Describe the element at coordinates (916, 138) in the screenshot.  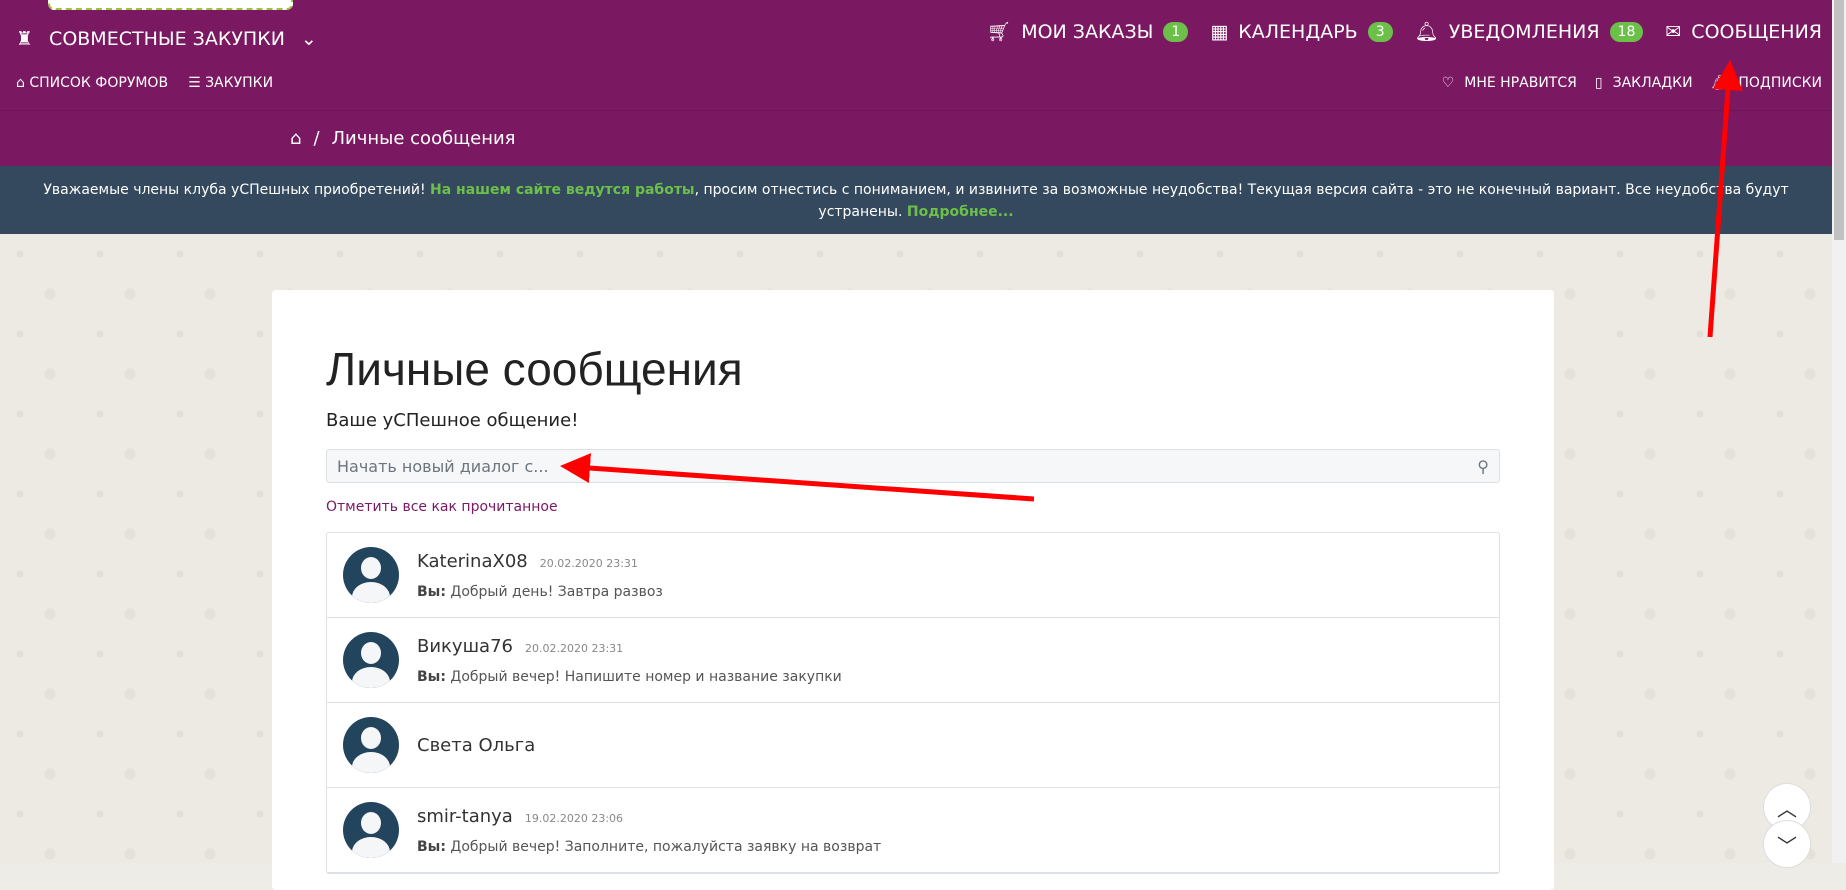
I see `breadcrumb: ⌂ / Личные сообщения` at that location.